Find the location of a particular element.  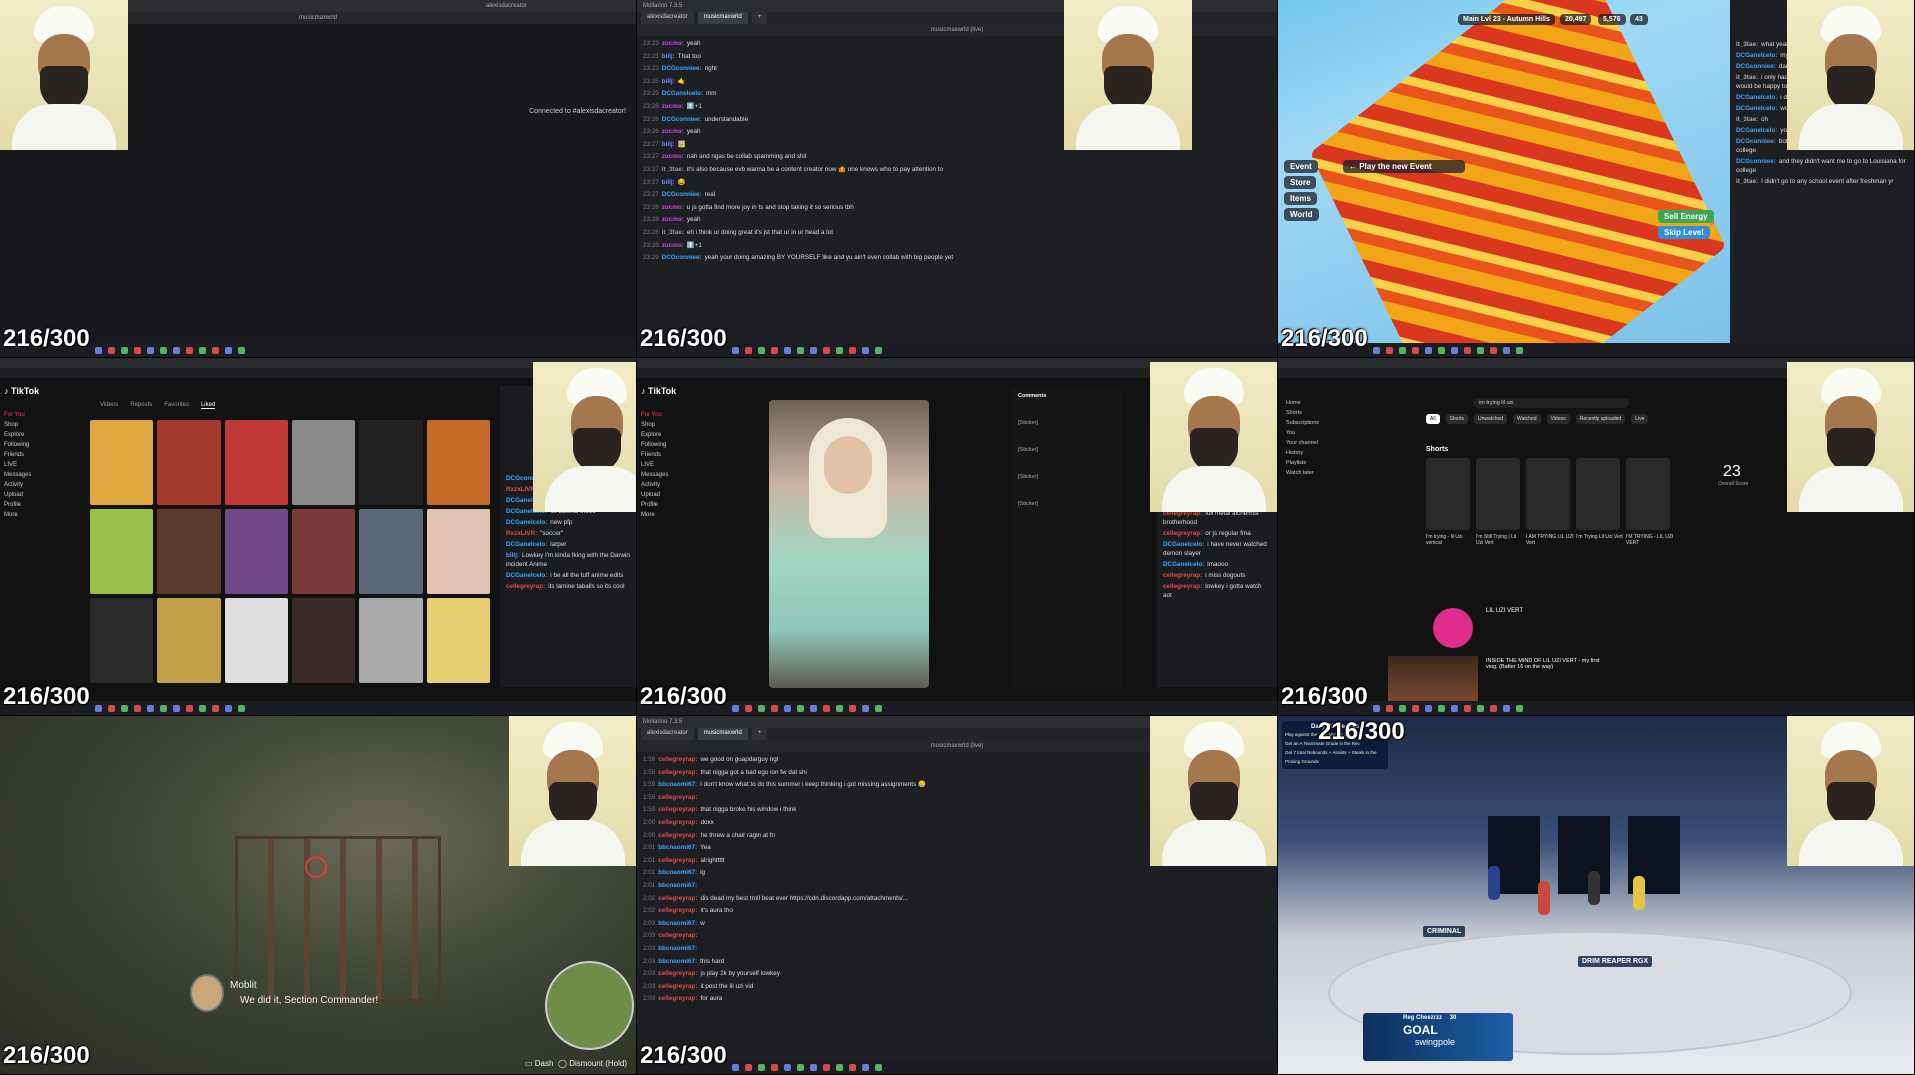

tab-reposts: Reposts is located at coordinates (141, 405).